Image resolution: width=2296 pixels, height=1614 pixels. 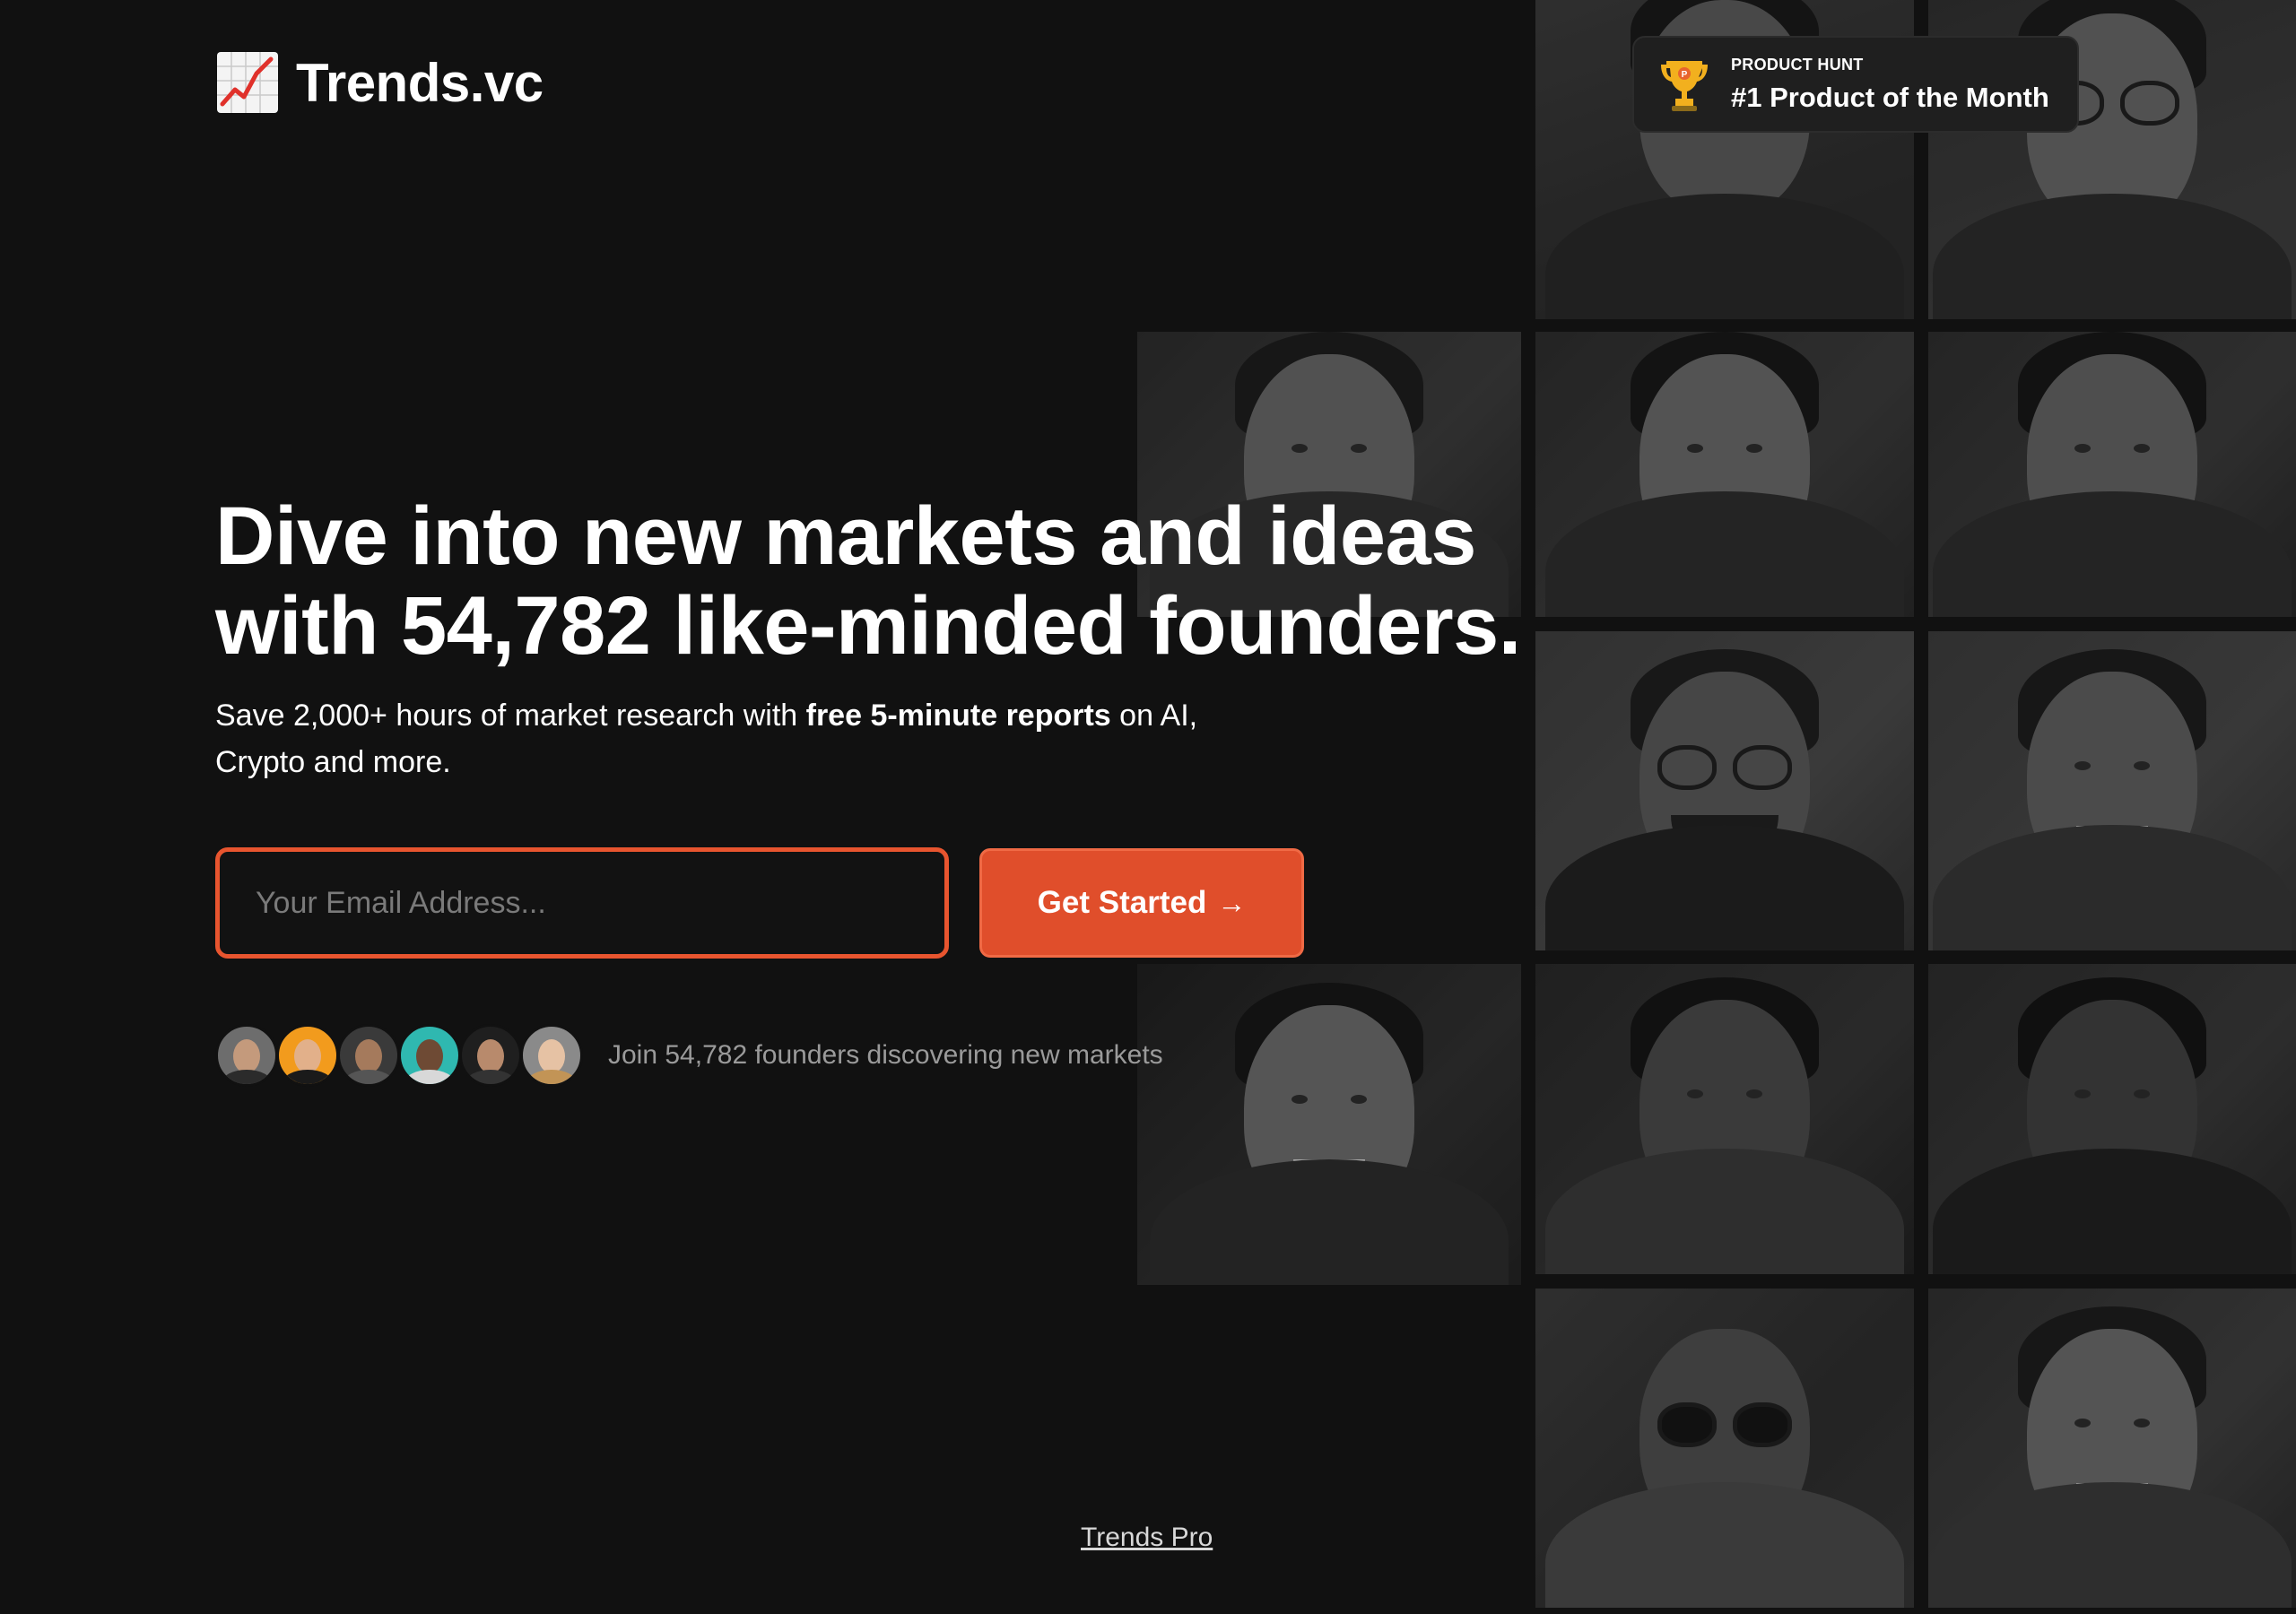 I want to click on subtitle-bold-text: free 5-minute reports, so click(x=958, y=716).